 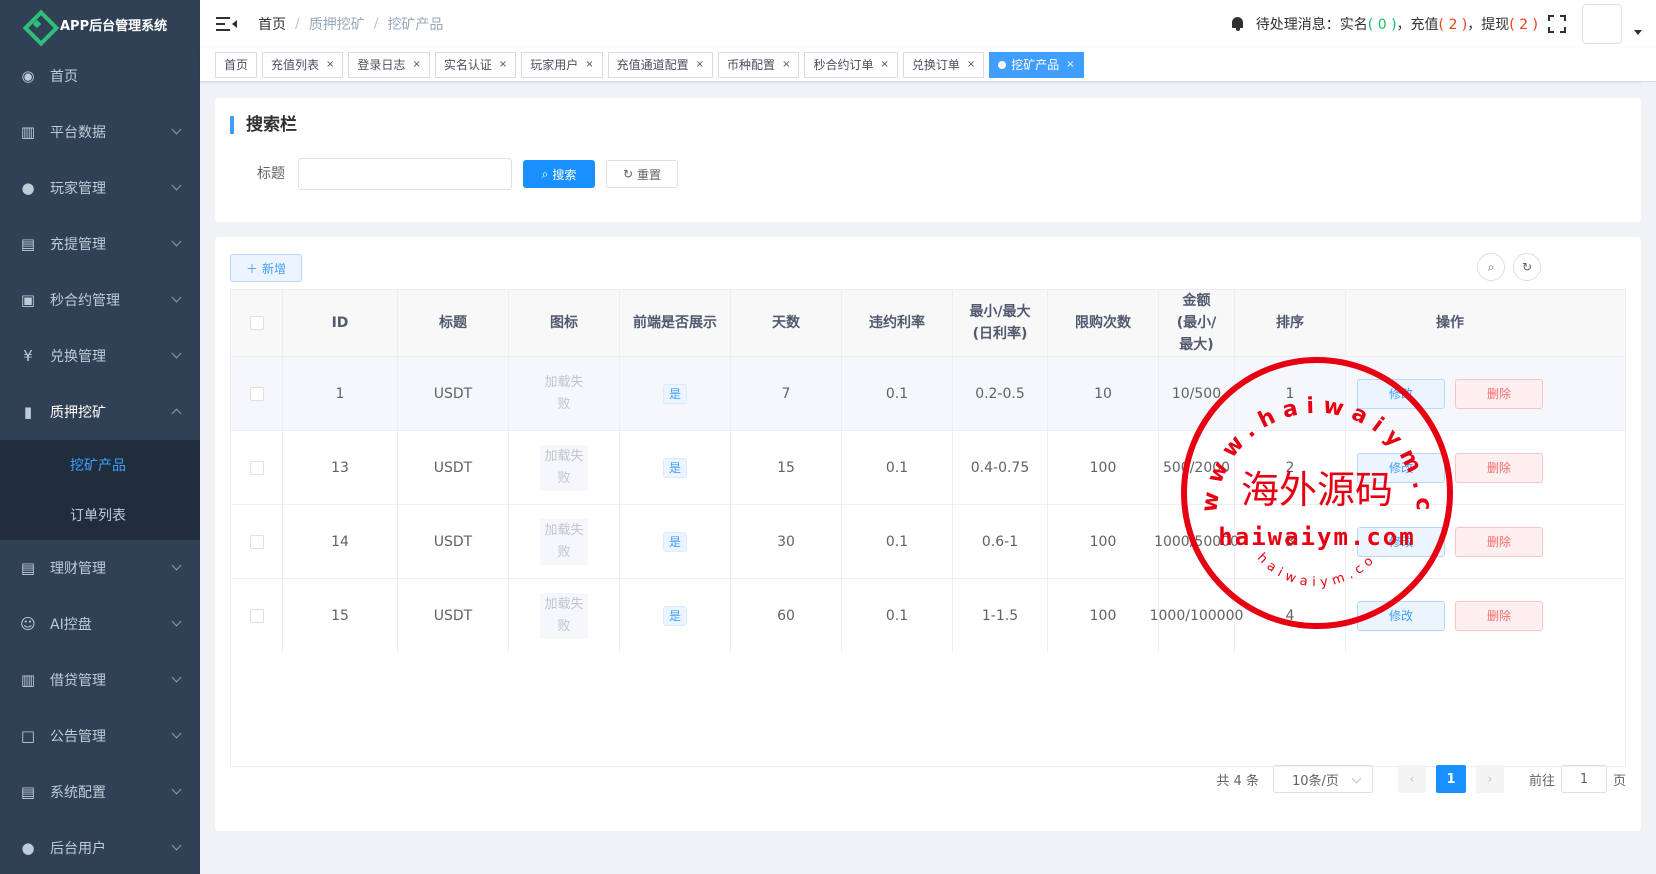 What do you see at coordinates (389, 64) in the screenshot?
I see `tag-2: 登录日志 ×` at bounding box center [389, 64].